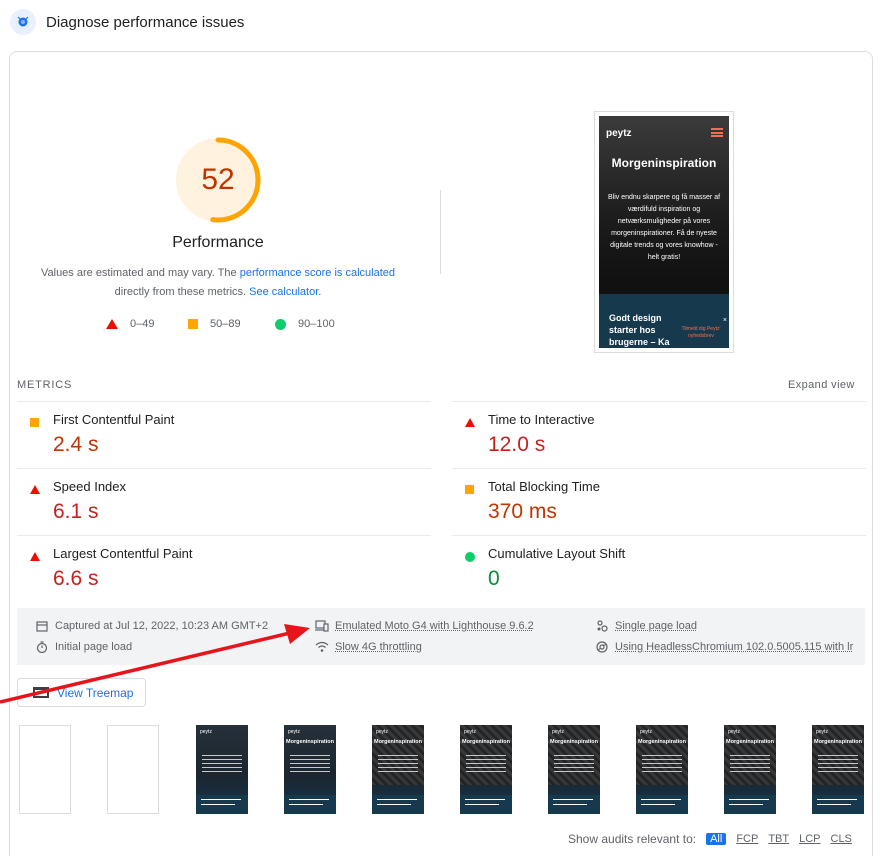  I want to click on lighthouse-icon, so click(23, 22).